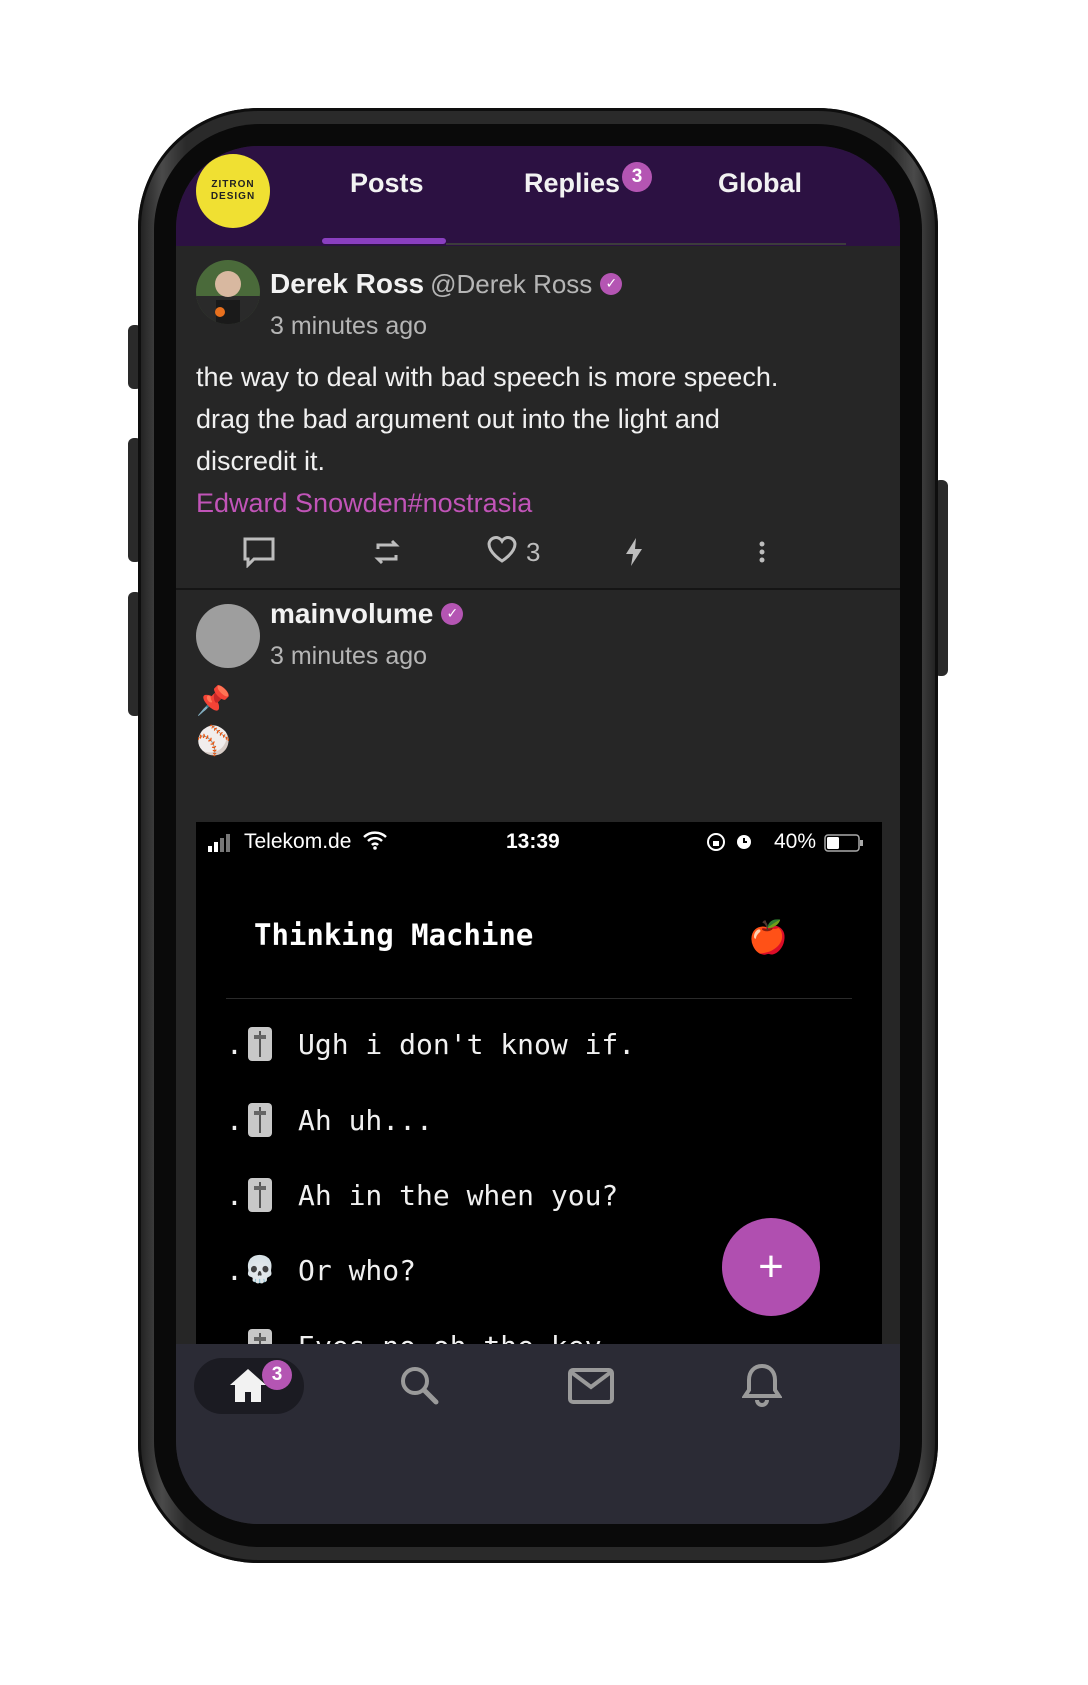 The width and height of the screenshot is (1088, 1685). I want to click on tab-global: Global, so click(760, 183).